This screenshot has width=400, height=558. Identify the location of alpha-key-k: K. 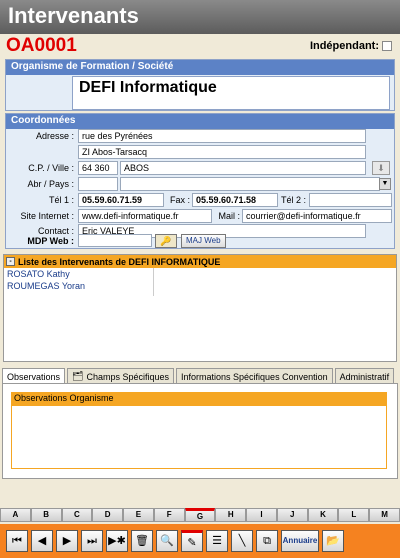
(323, 515).